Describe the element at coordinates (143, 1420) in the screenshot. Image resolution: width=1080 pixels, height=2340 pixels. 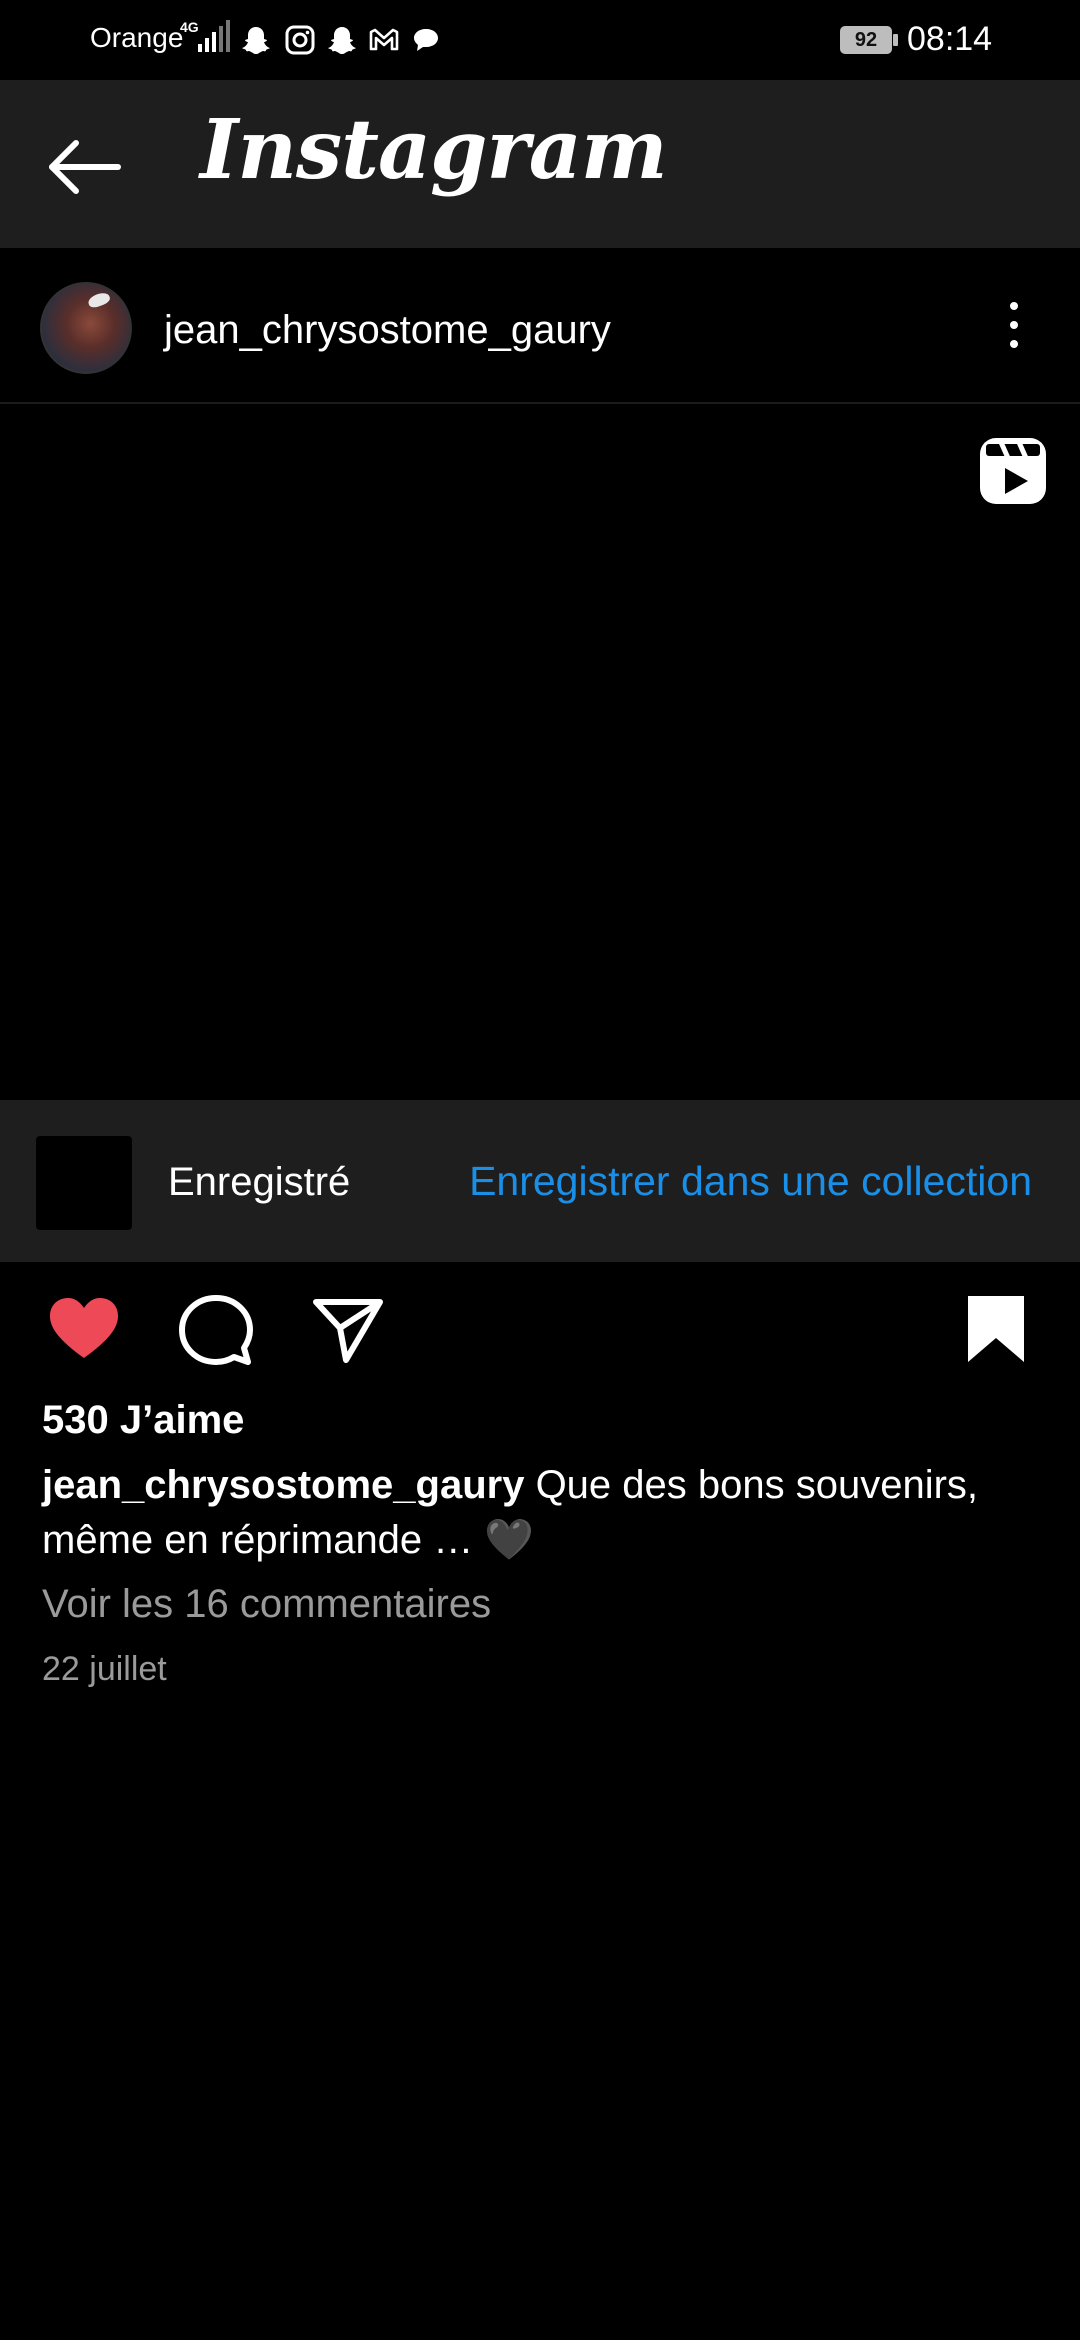
I see `likes-count: 530 J’aime` at that location.